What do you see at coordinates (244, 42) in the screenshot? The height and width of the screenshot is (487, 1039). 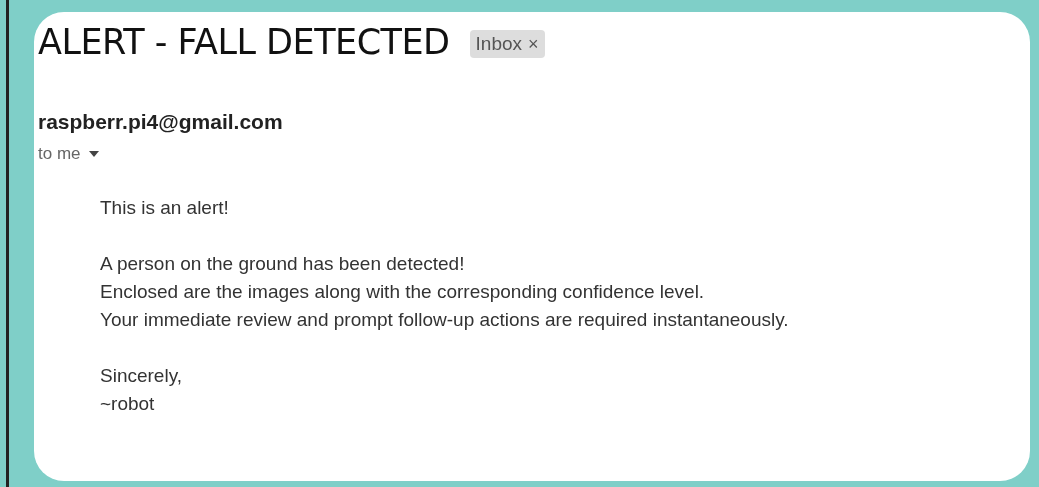 I see `email-subject: ALERT - FALL DETECTED` at bounding box center [244, 42].